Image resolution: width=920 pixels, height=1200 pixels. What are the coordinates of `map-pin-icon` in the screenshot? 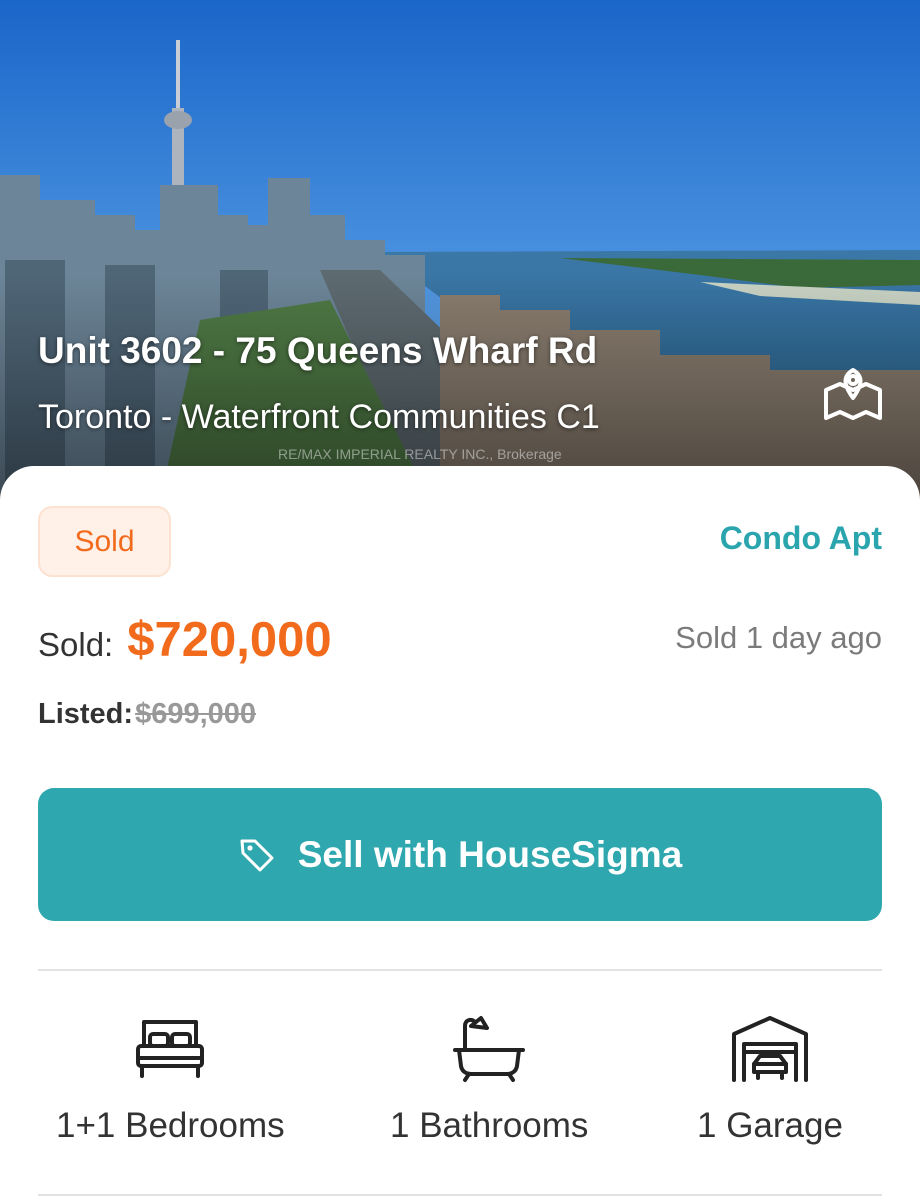 It's located at (853, 394).